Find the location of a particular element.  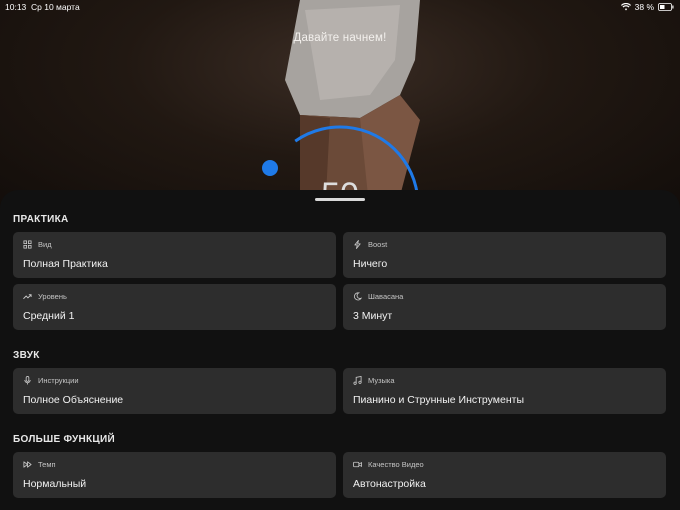

setting-value: 3 Минут is located at coordinates (373, 316).